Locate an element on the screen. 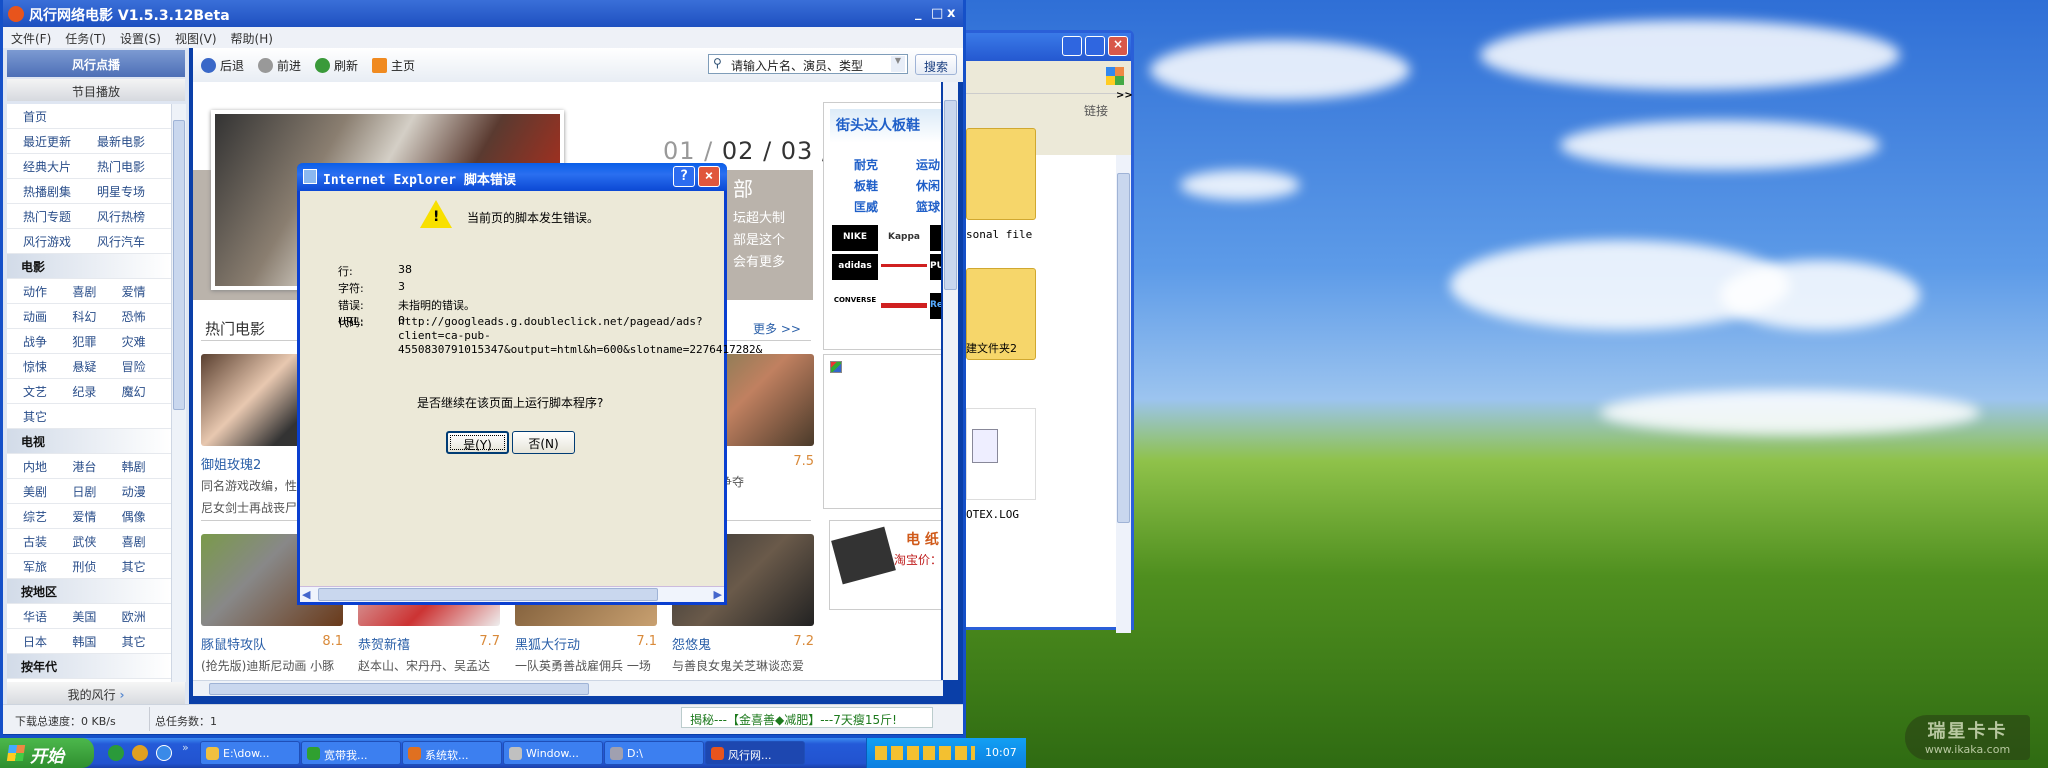  sidebar-link: 韩剧 is located at coordinates (146, 466).